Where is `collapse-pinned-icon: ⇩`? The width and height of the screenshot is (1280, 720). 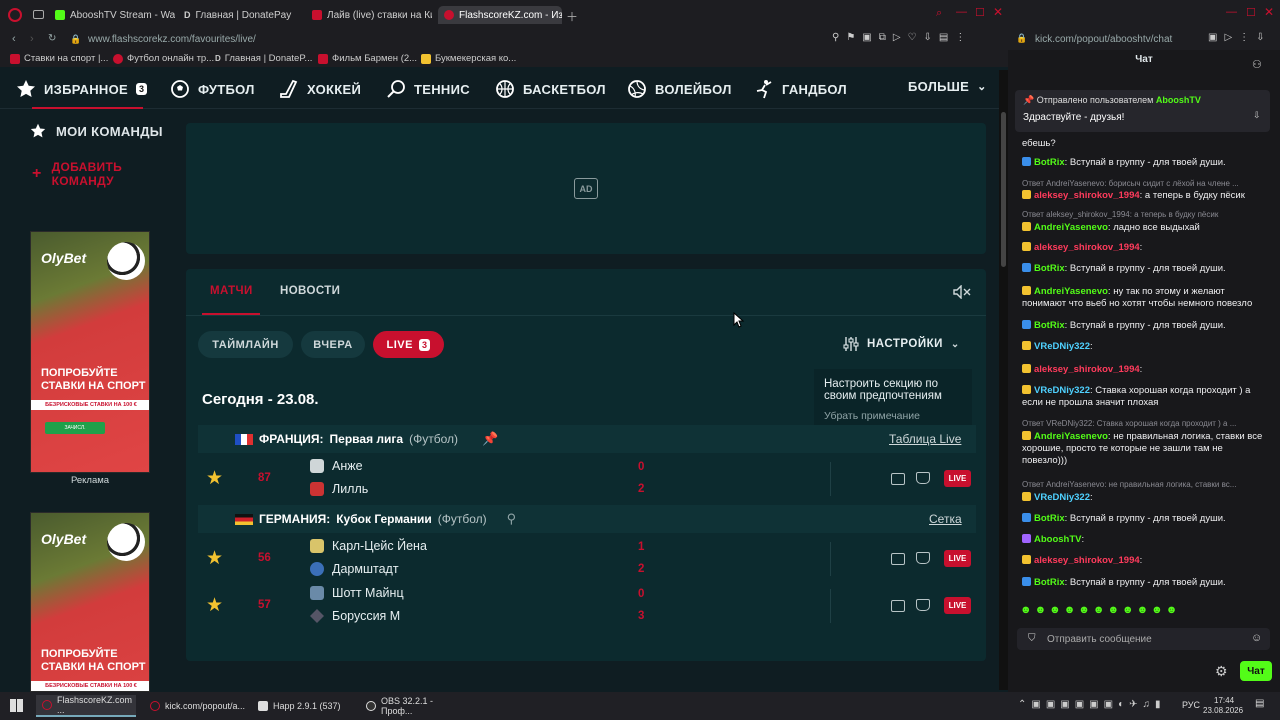
collapse-pinned-icon: ⇩ is located at coordinates (1257, 115).